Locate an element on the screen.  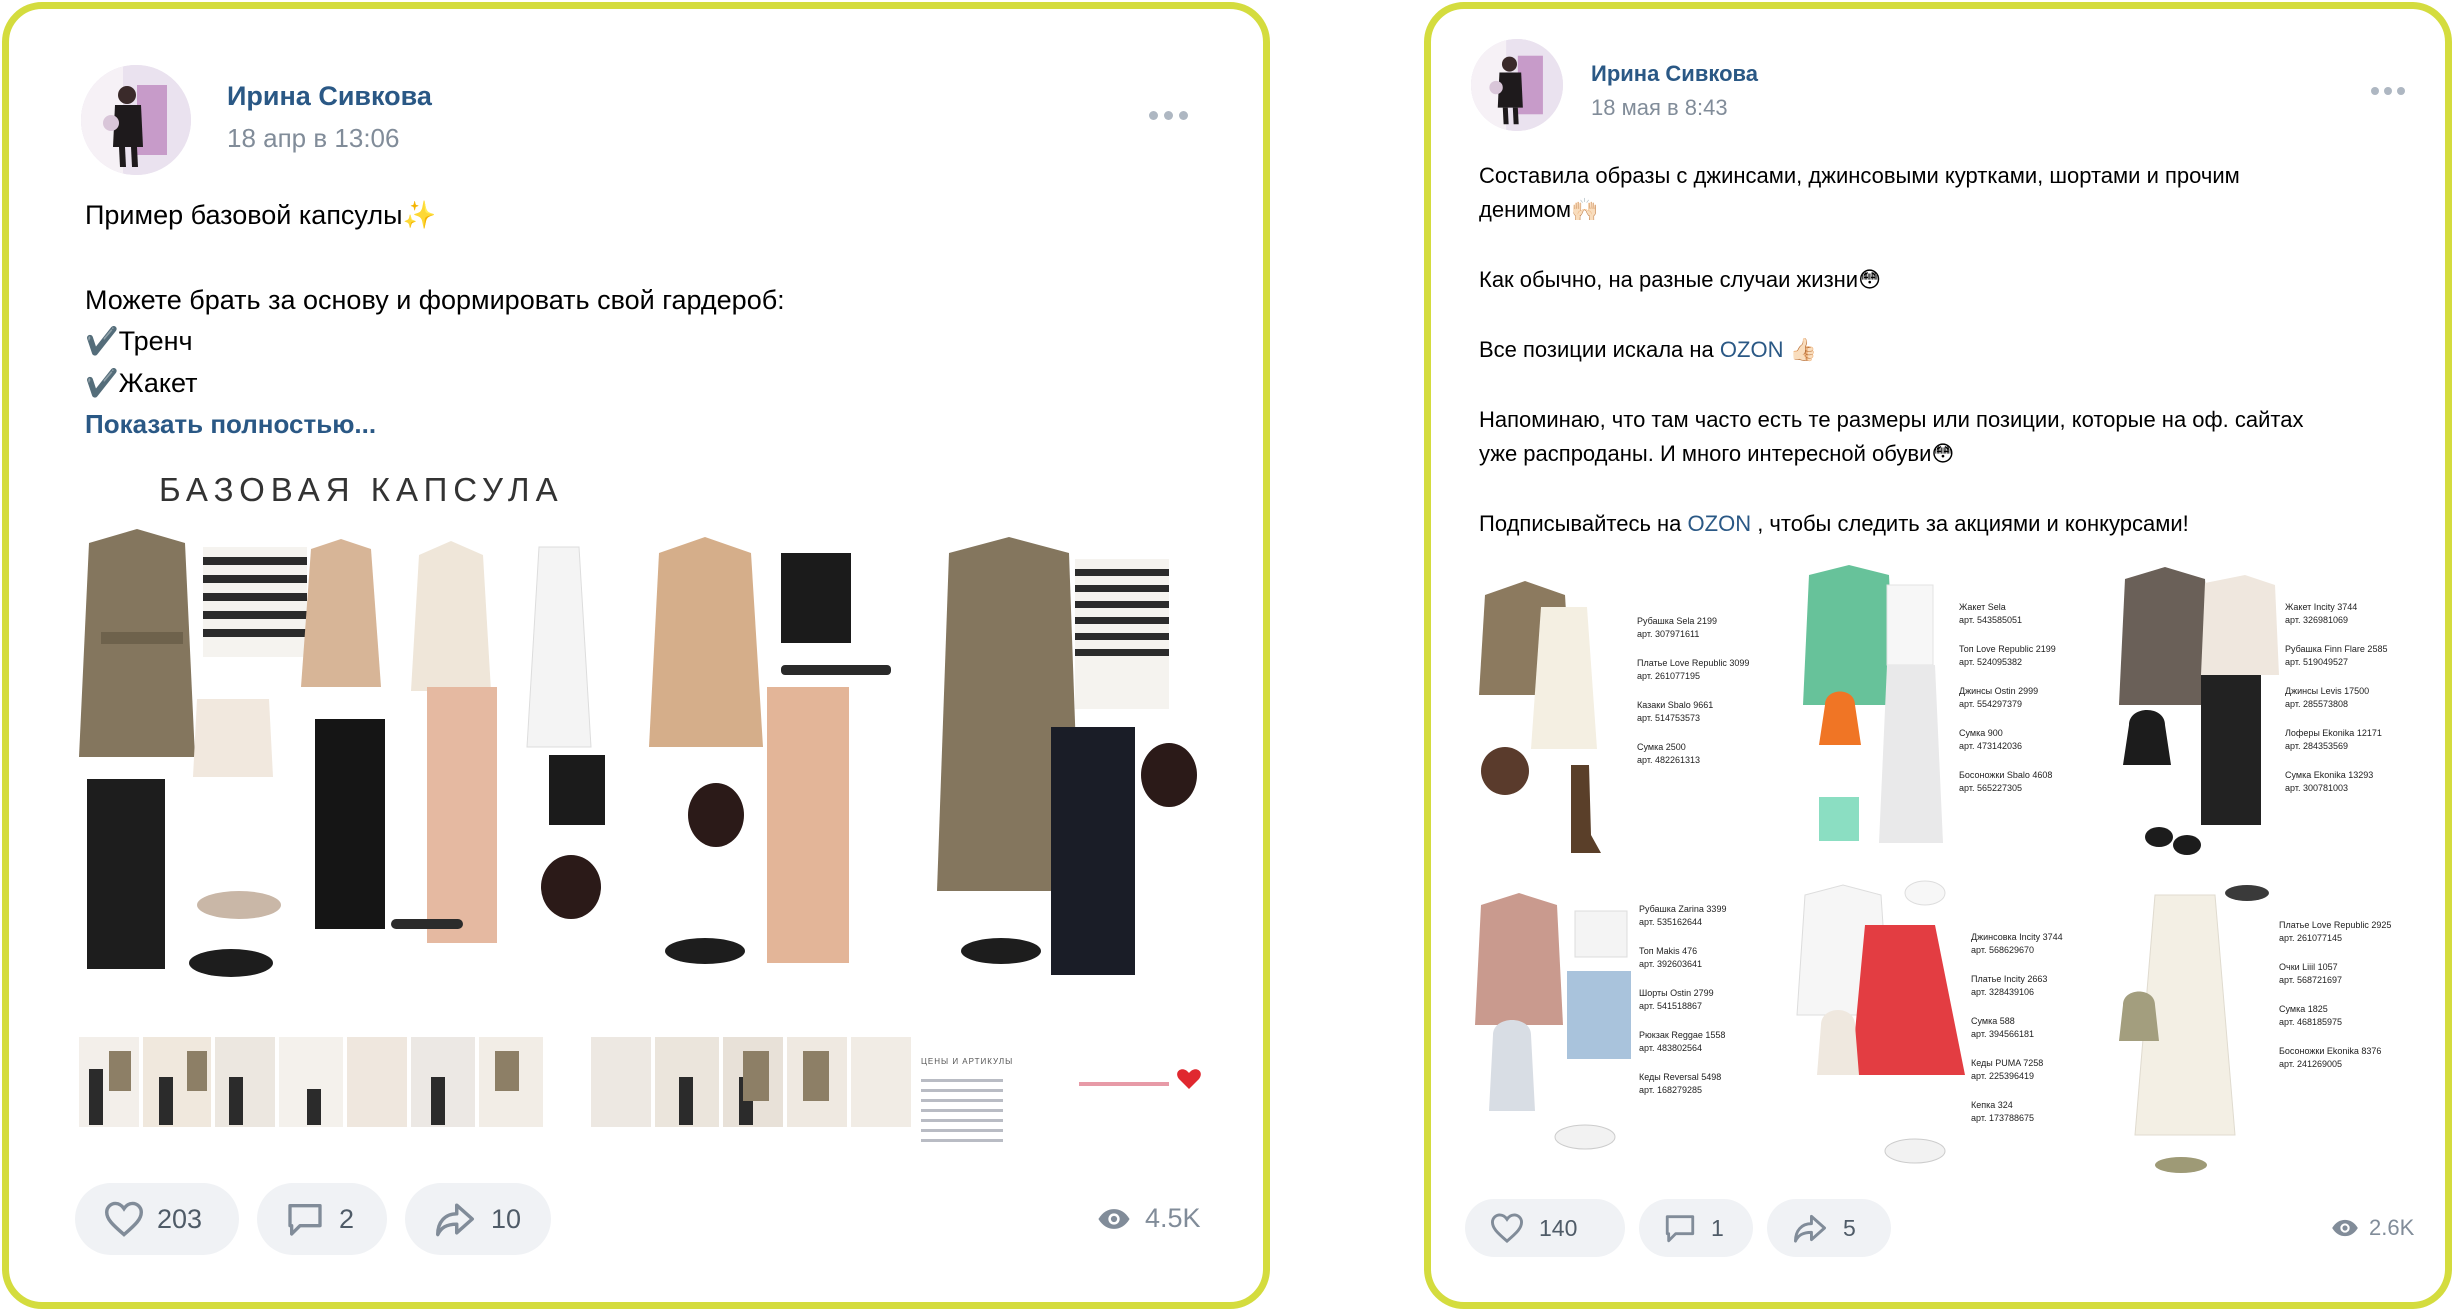
price-item: Джинсы Ostin 2999 is located at coordinates (1999, 691).